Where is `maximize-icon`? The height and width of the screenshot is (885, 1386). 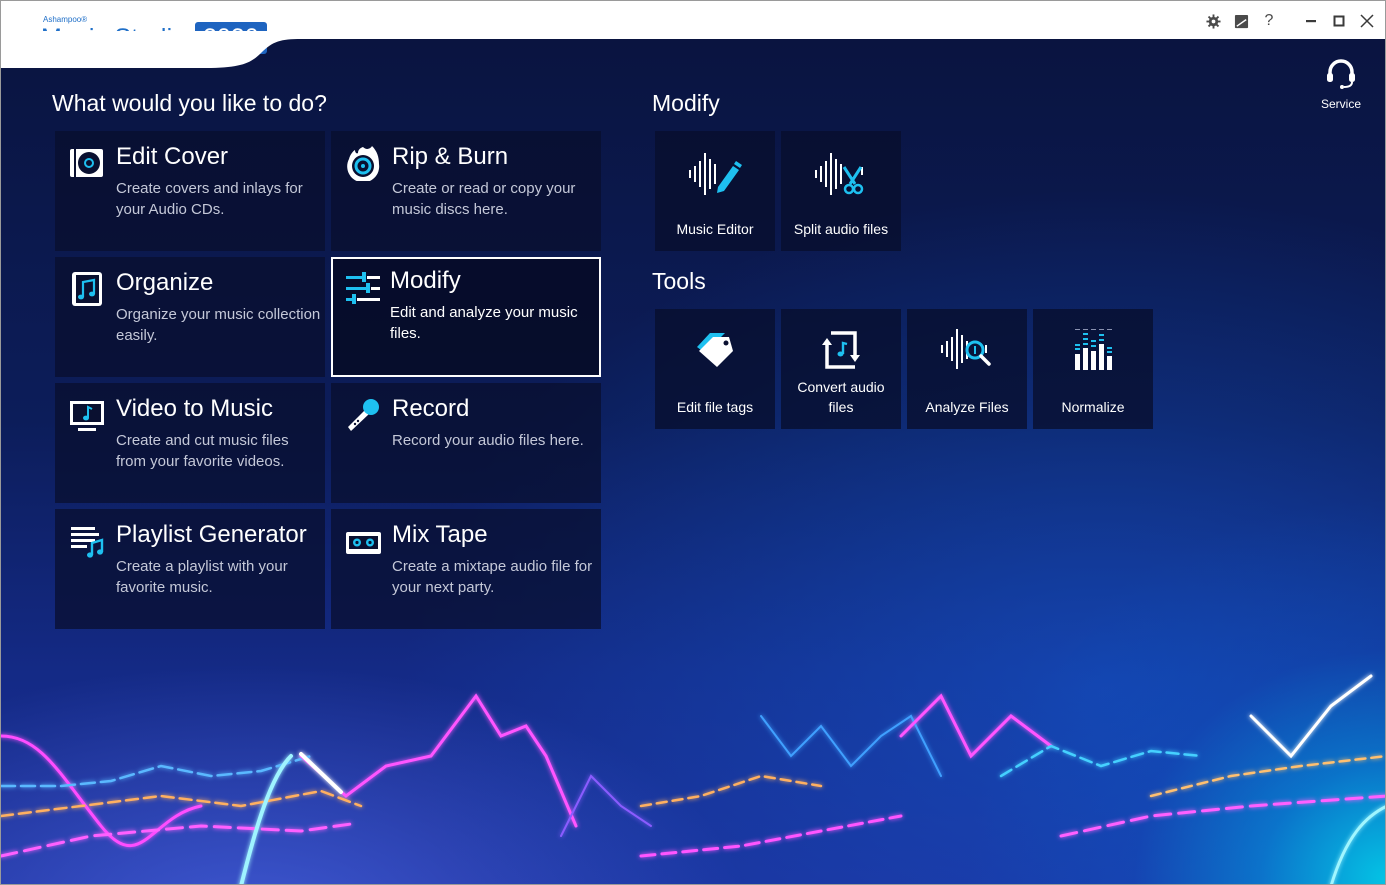 maximize-icon is located at coordinates (1339, 21).